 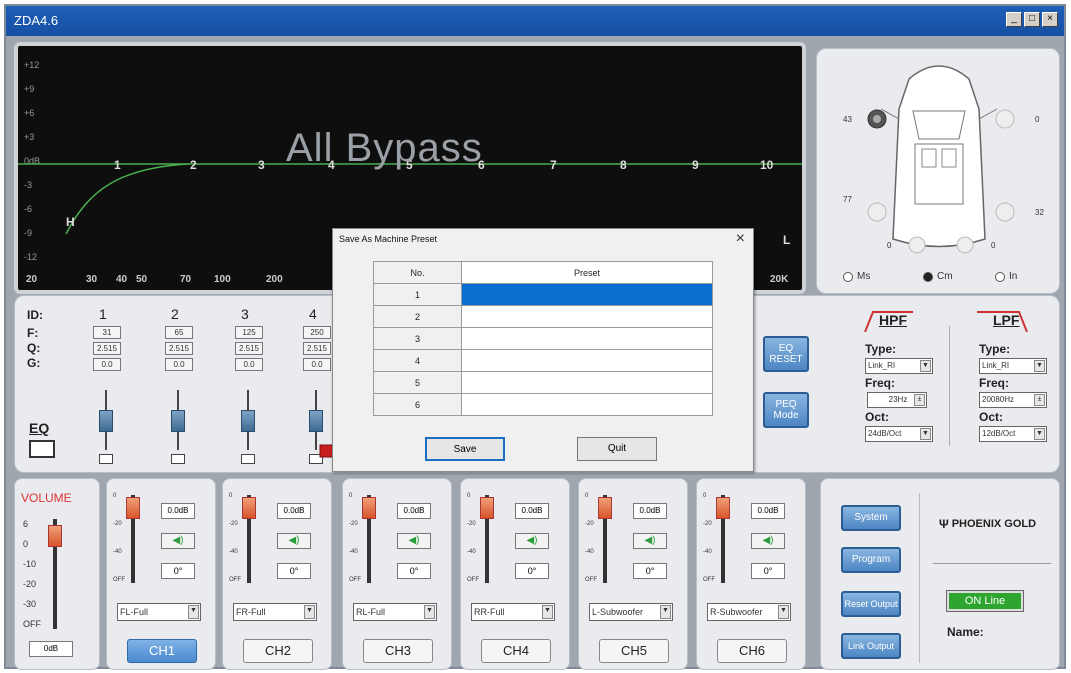 I want to click on table-row: 1, so click(x=543, y=294).